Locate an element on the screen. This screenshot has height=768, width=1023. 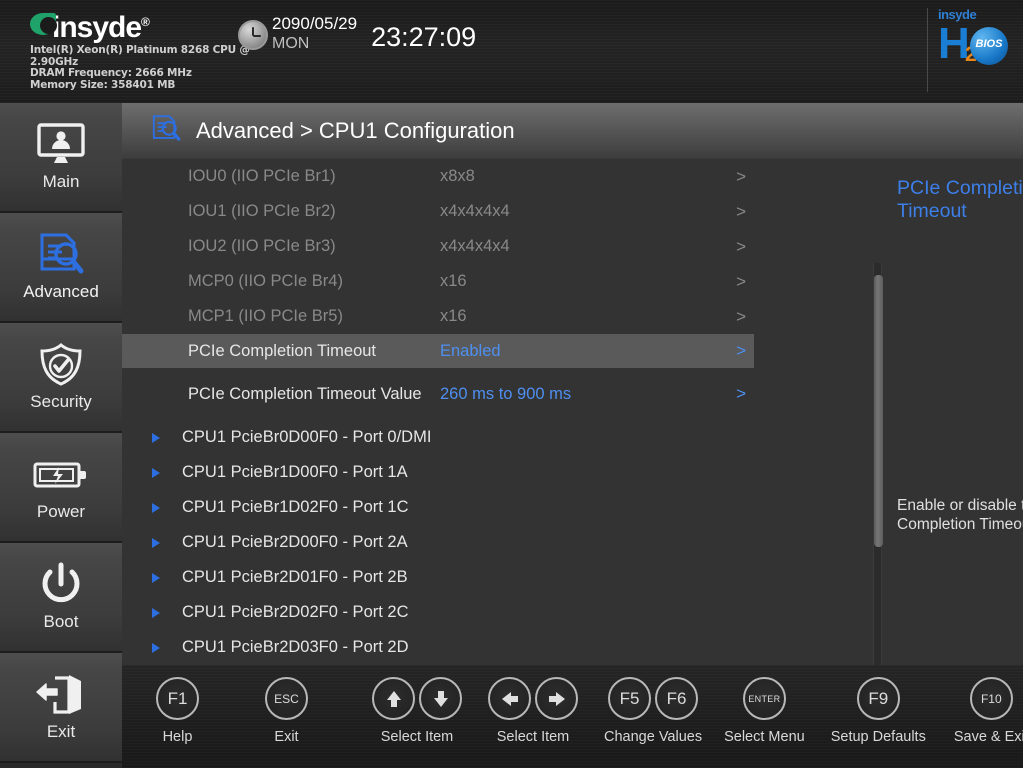
list-item: CPU1 PcieBr2D00F0 - Port 2A is located at coordinates (438, 542).